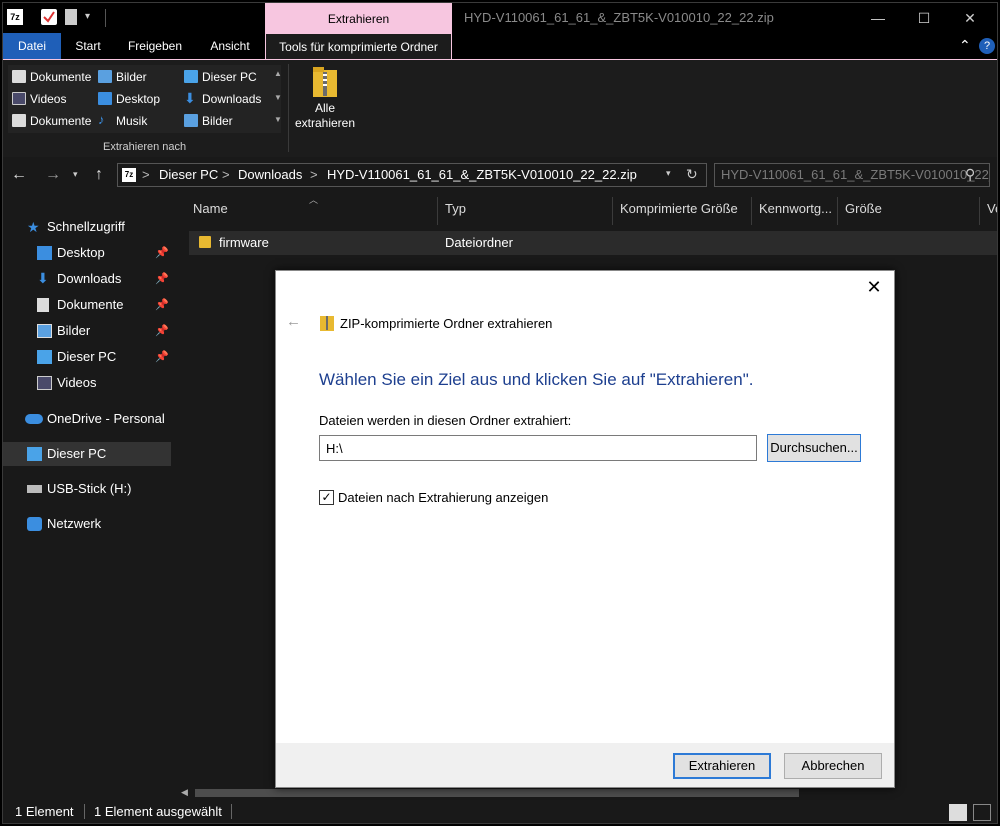 This screenshot has width=1000, height=826. I want to click on dest-desktop: Desktop, so click(128, 99).